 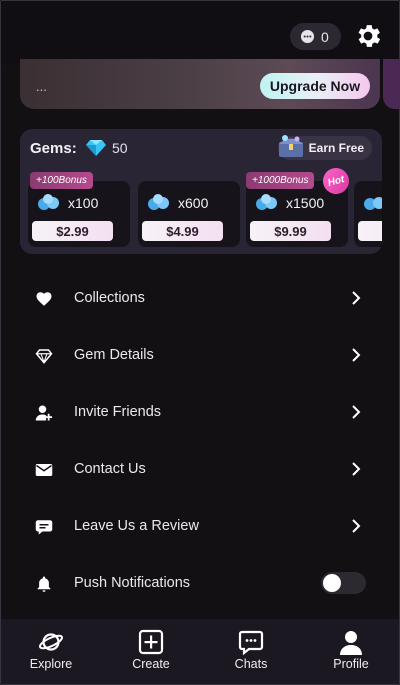 What do you see at coordinates (72, 231) in the screenshot?
I see `gem-pack-price-button: $2.99` at bounding box center [72, 231].